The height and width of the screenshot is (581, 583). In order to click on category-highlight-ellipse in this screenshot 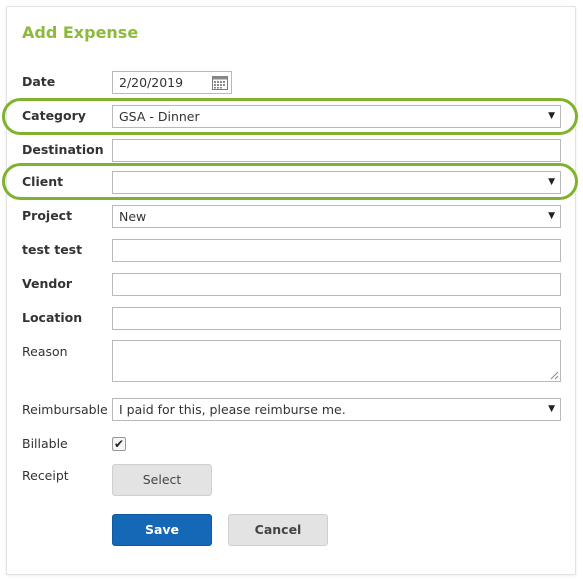, I will do `click(290, 116)`.